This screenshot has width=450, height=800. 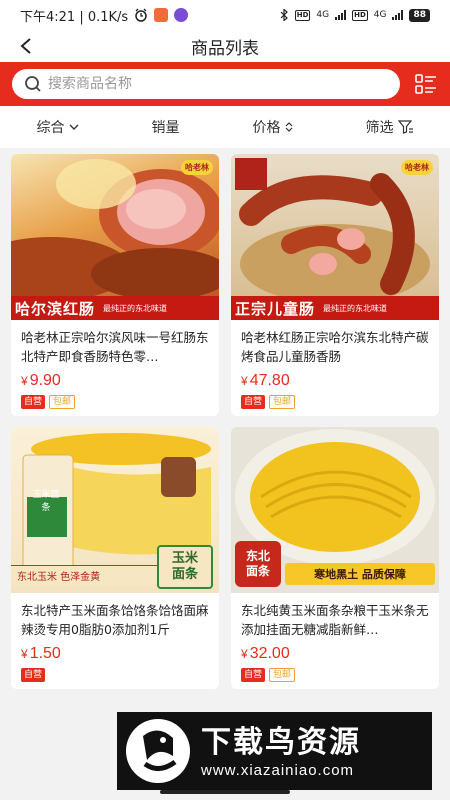 I want to click on list-layout-icon, so click(x=425, y=84).